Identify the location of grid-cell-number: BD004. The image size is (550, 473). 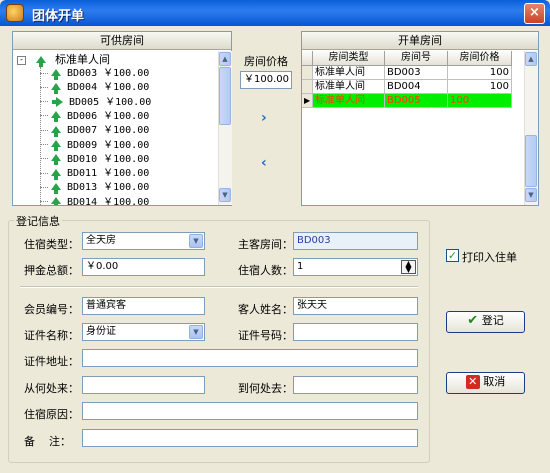
(416, 87).